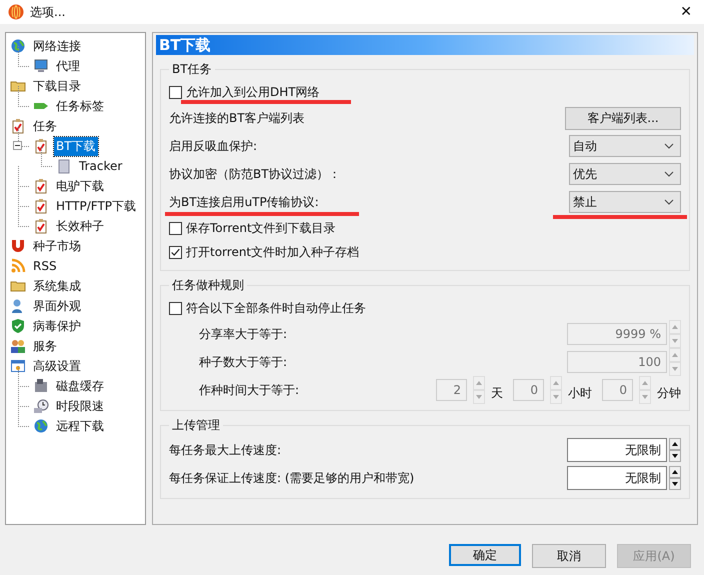 Image resolution: width=704 pixels, height=575 pixels. Describe the element at coordinates (80, 226) in the screenshot. I see `tree-item: 长效种子` at that location.